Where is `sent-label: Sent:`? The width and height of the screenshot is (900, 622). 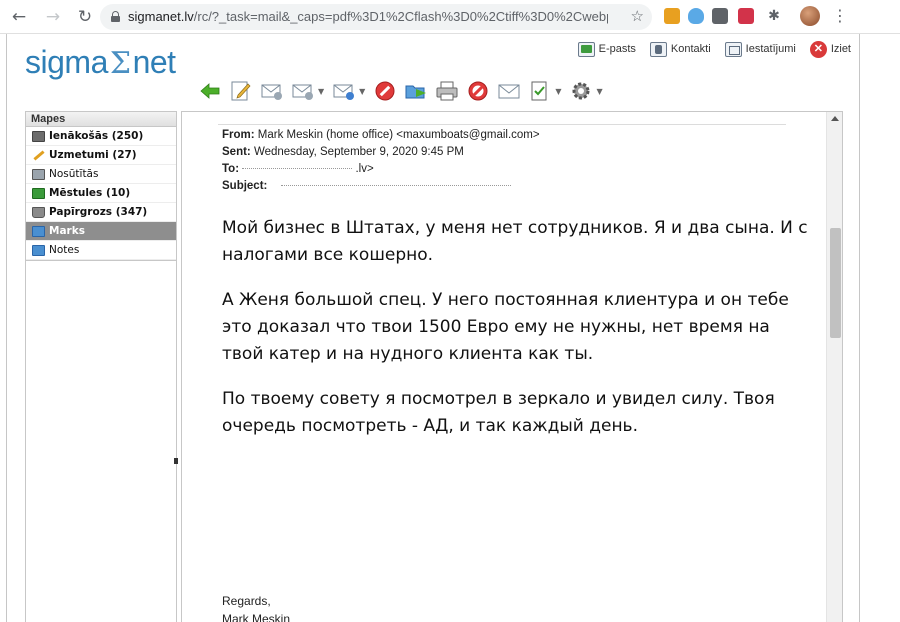
sent-label: Sent: is located at coordinates (236, 152).